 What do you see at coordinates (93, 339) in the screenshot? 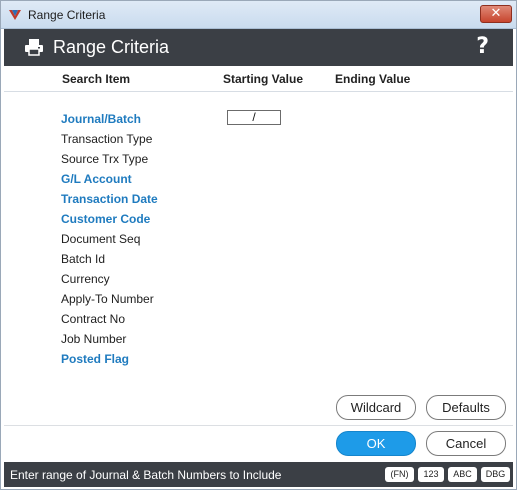
I see `search-item-job-number: Job Number` at bounding box center [93, 339].